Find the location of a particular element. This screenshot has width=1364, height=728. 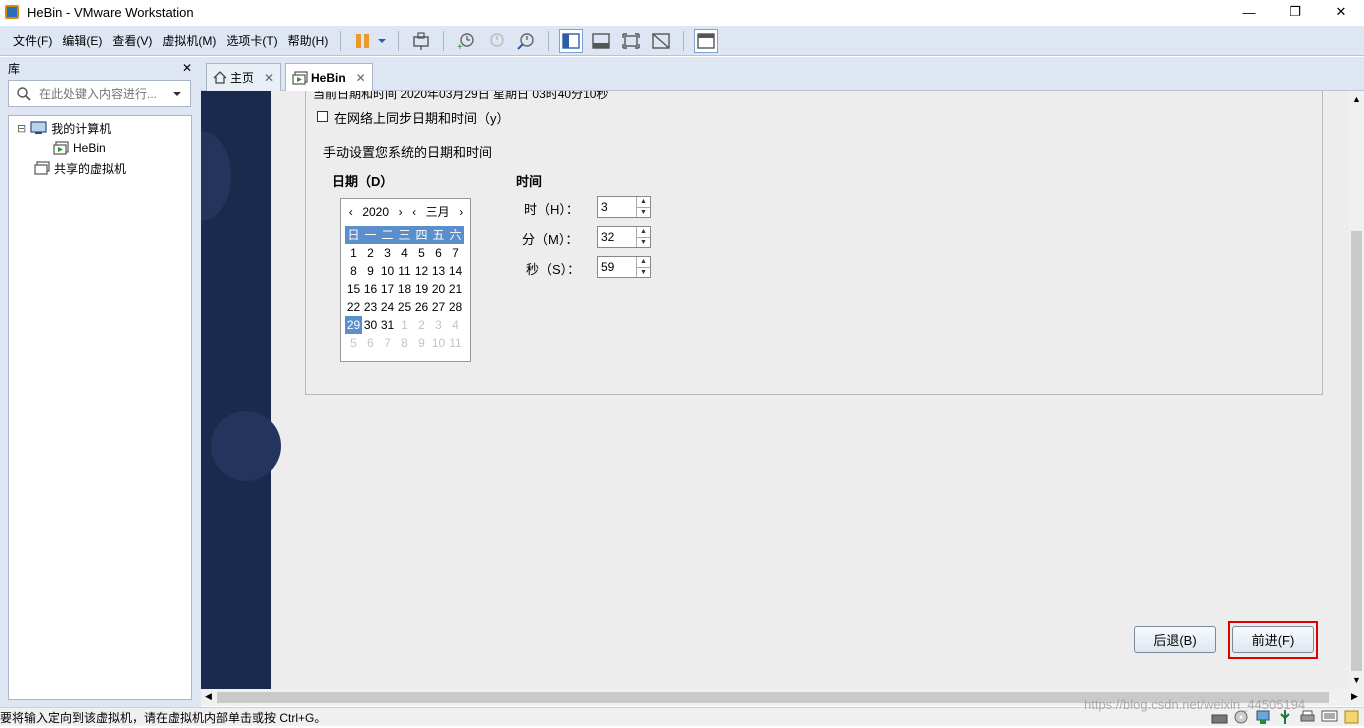

calendar-day: 26 is located at coordinates (421, 307).